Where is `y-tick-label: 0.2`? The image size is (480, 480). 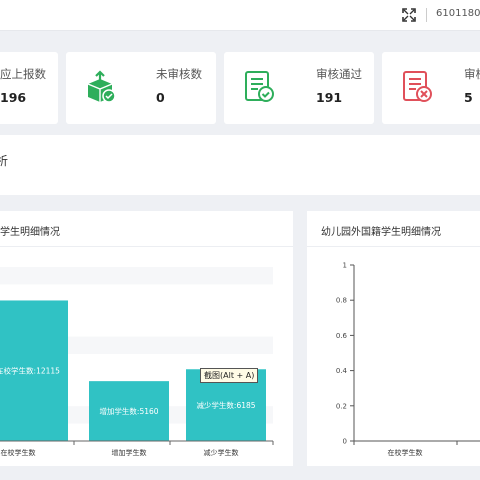 y-tick-label: 0.2 is located at coordinates (341, 406).